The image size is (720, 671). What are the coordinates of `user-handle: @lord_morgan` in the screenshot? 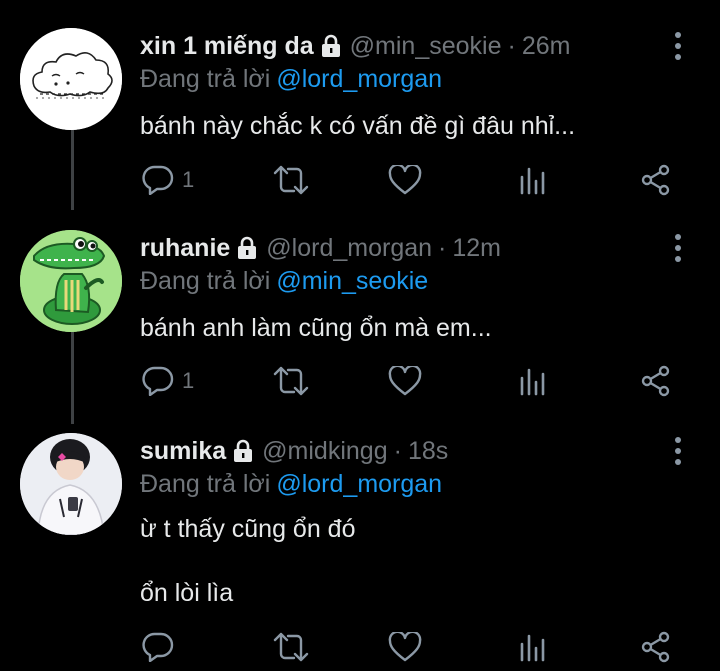 It's located at (349, 248).